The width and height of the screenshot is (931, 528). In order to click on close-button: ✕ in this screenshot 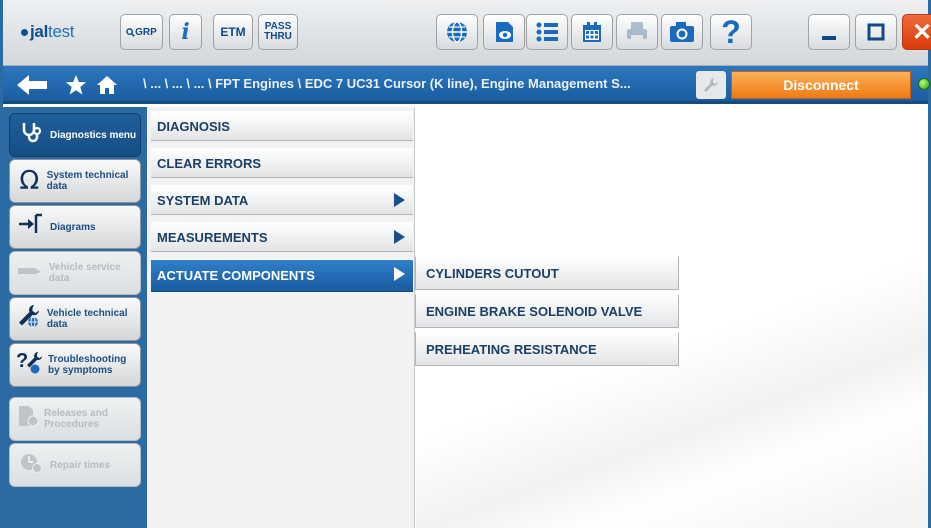, I will do `click(916, 32)`.